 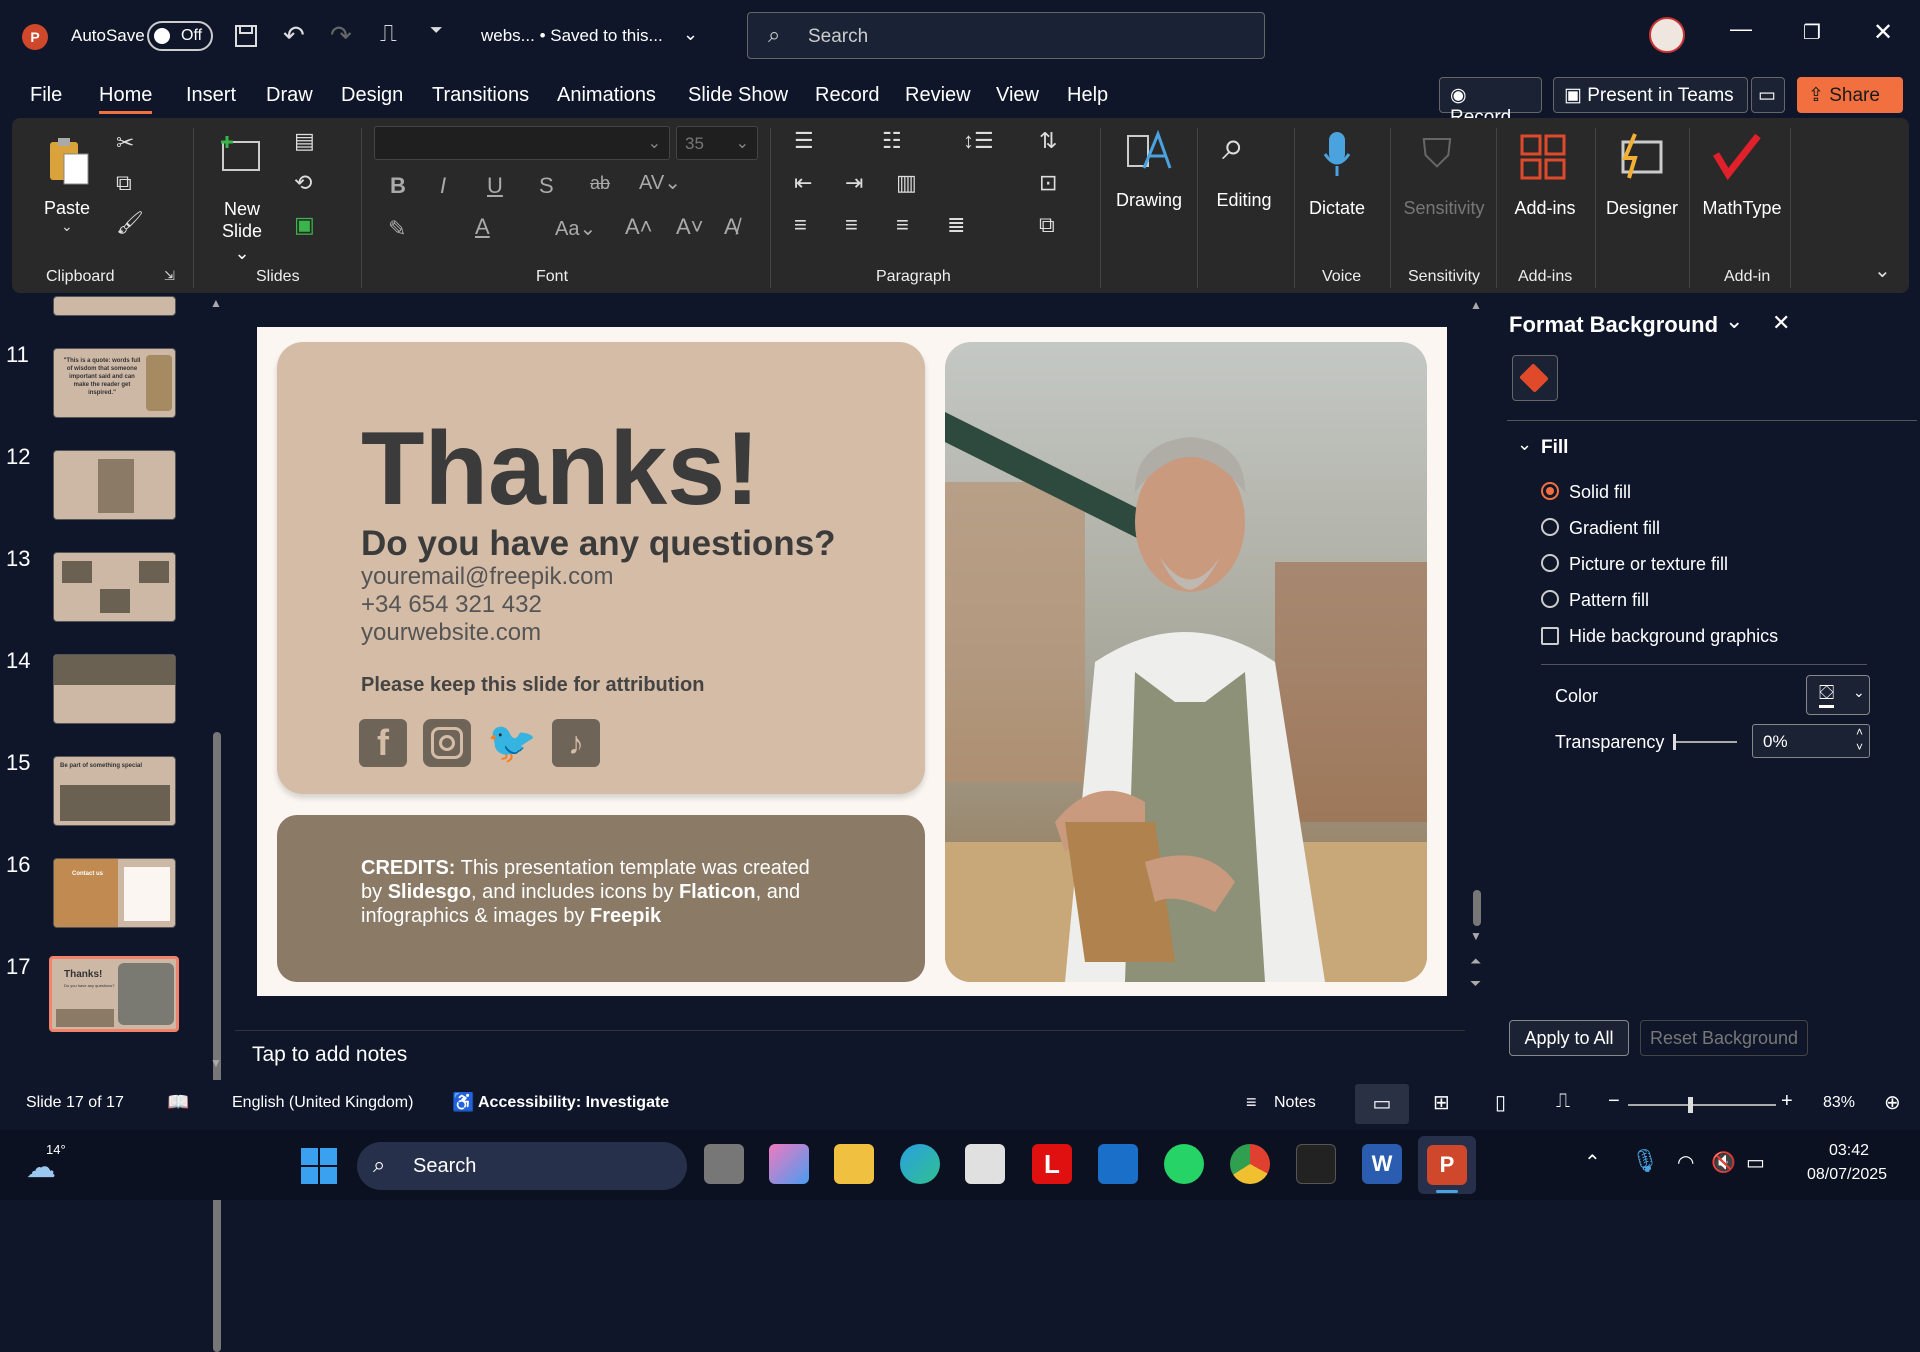 I want to click on tab-review: Review, so click(x=938, y=95).